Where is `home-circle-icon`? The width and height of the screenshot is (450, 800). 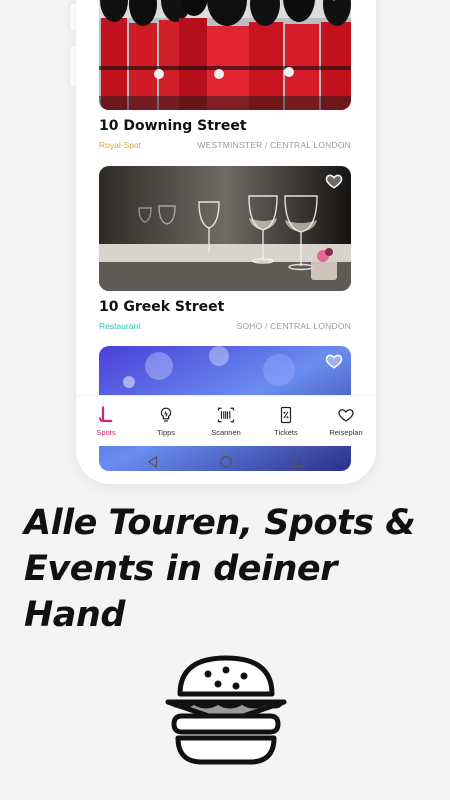 home-circle-icon is located at coordinates (226, 462).